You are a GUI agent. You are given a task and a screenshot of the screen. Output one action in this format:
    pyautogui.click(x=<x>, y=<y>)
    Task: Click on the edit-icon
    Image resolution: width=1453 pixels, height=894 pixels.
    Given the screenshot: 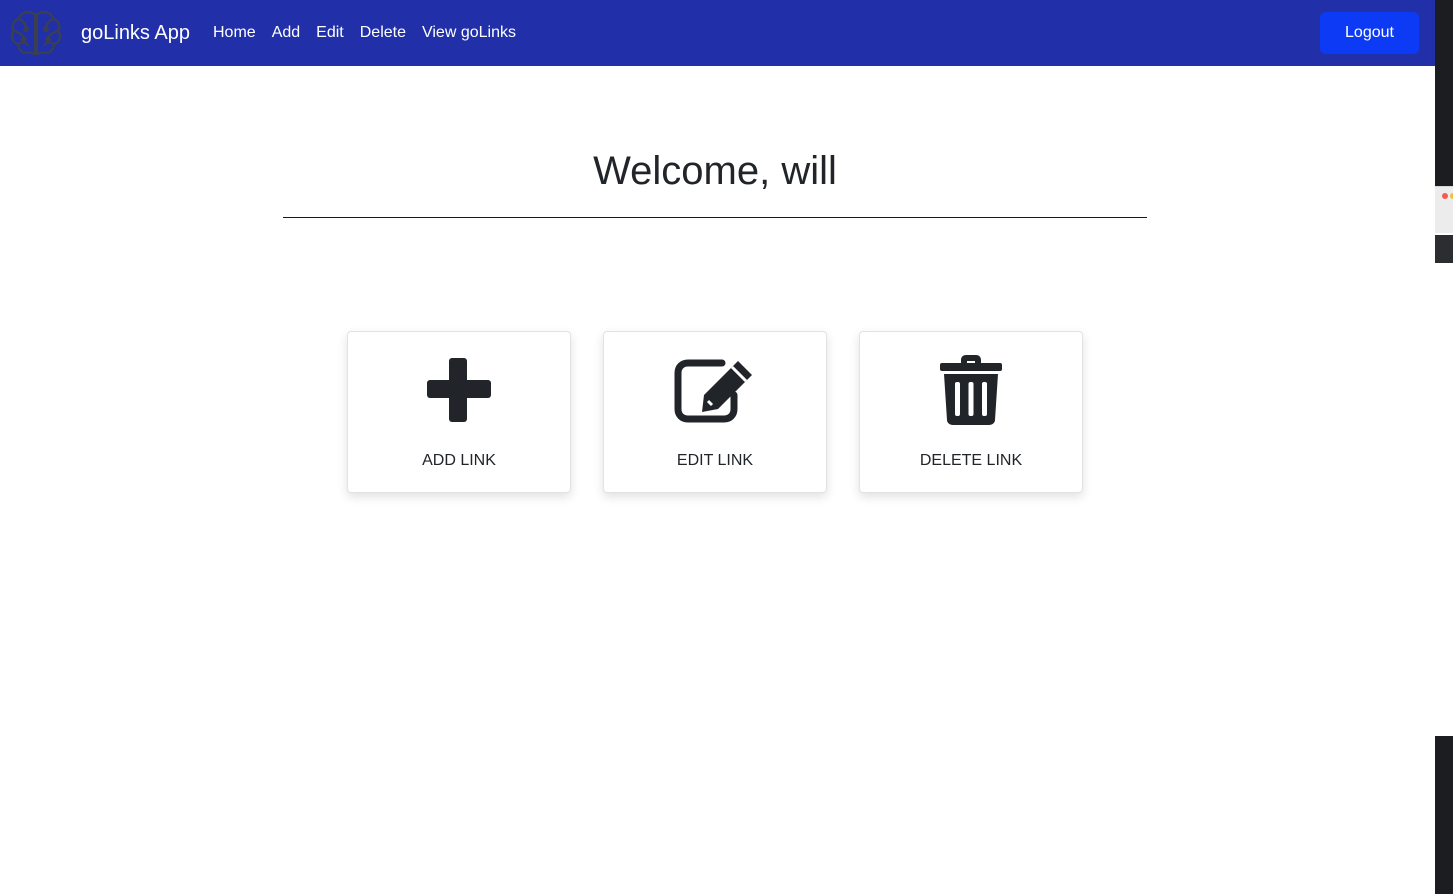 What is the action you would take?
    pyautogui.click(x=715, y=390)
    